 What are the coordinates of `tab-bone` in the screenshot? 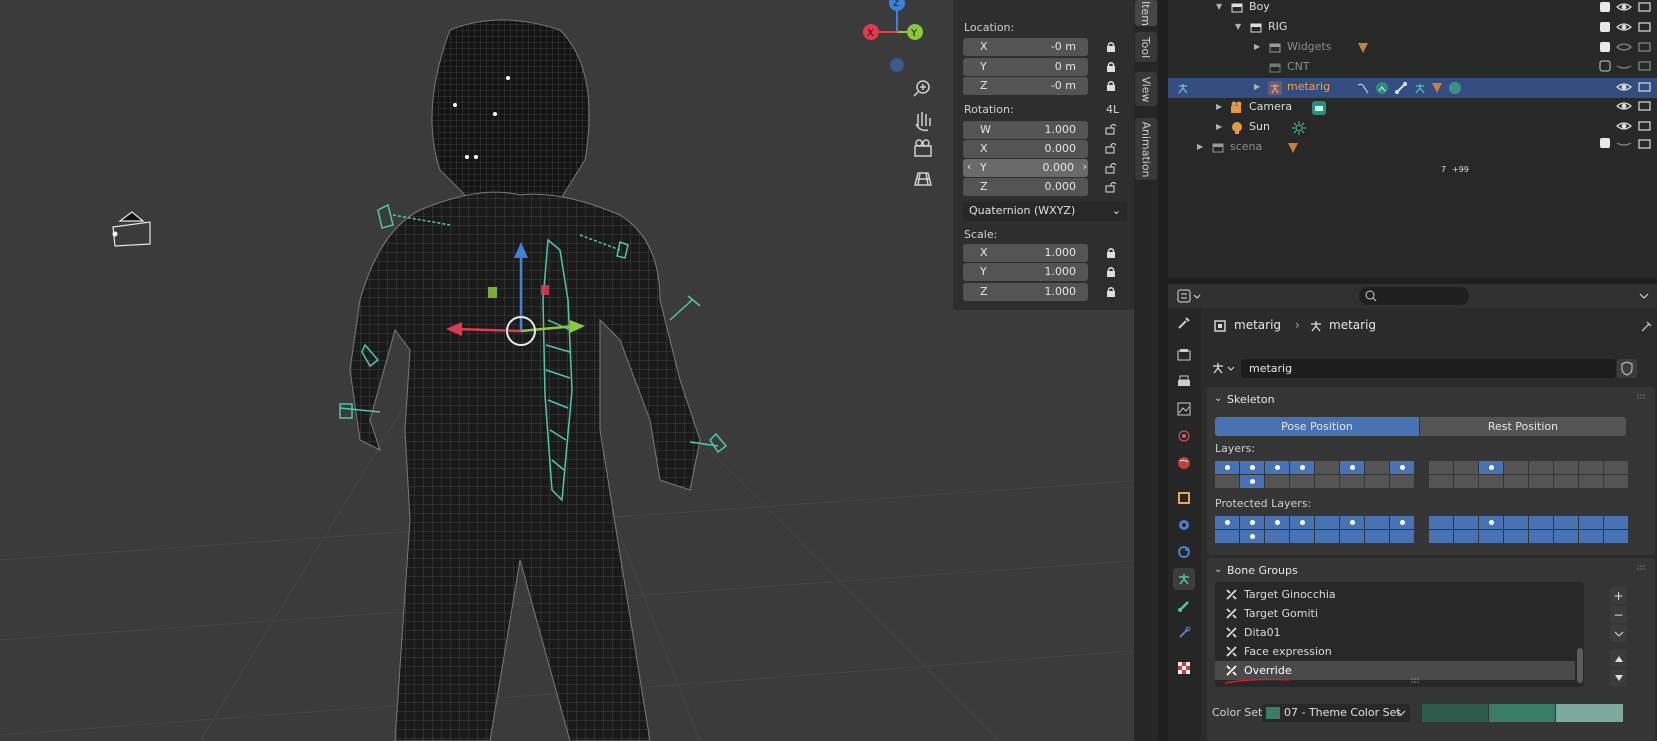 It's located at (1184, 606).